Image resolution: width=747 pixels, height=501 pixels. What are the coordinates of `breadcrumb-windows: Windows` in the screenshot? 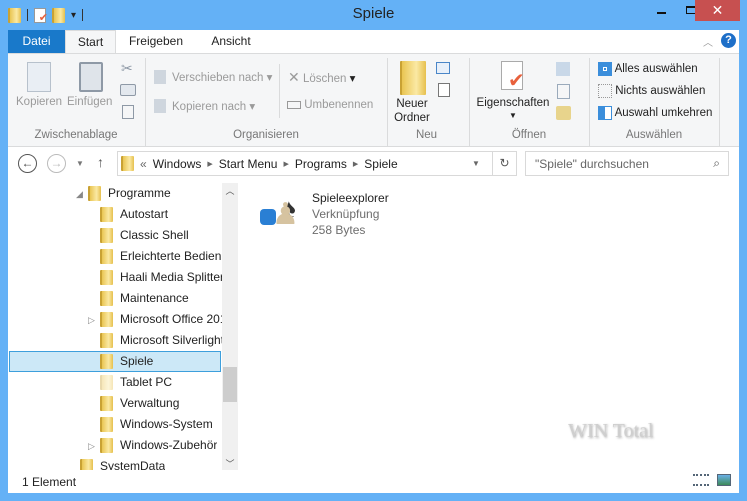 It's located at (177, 164).